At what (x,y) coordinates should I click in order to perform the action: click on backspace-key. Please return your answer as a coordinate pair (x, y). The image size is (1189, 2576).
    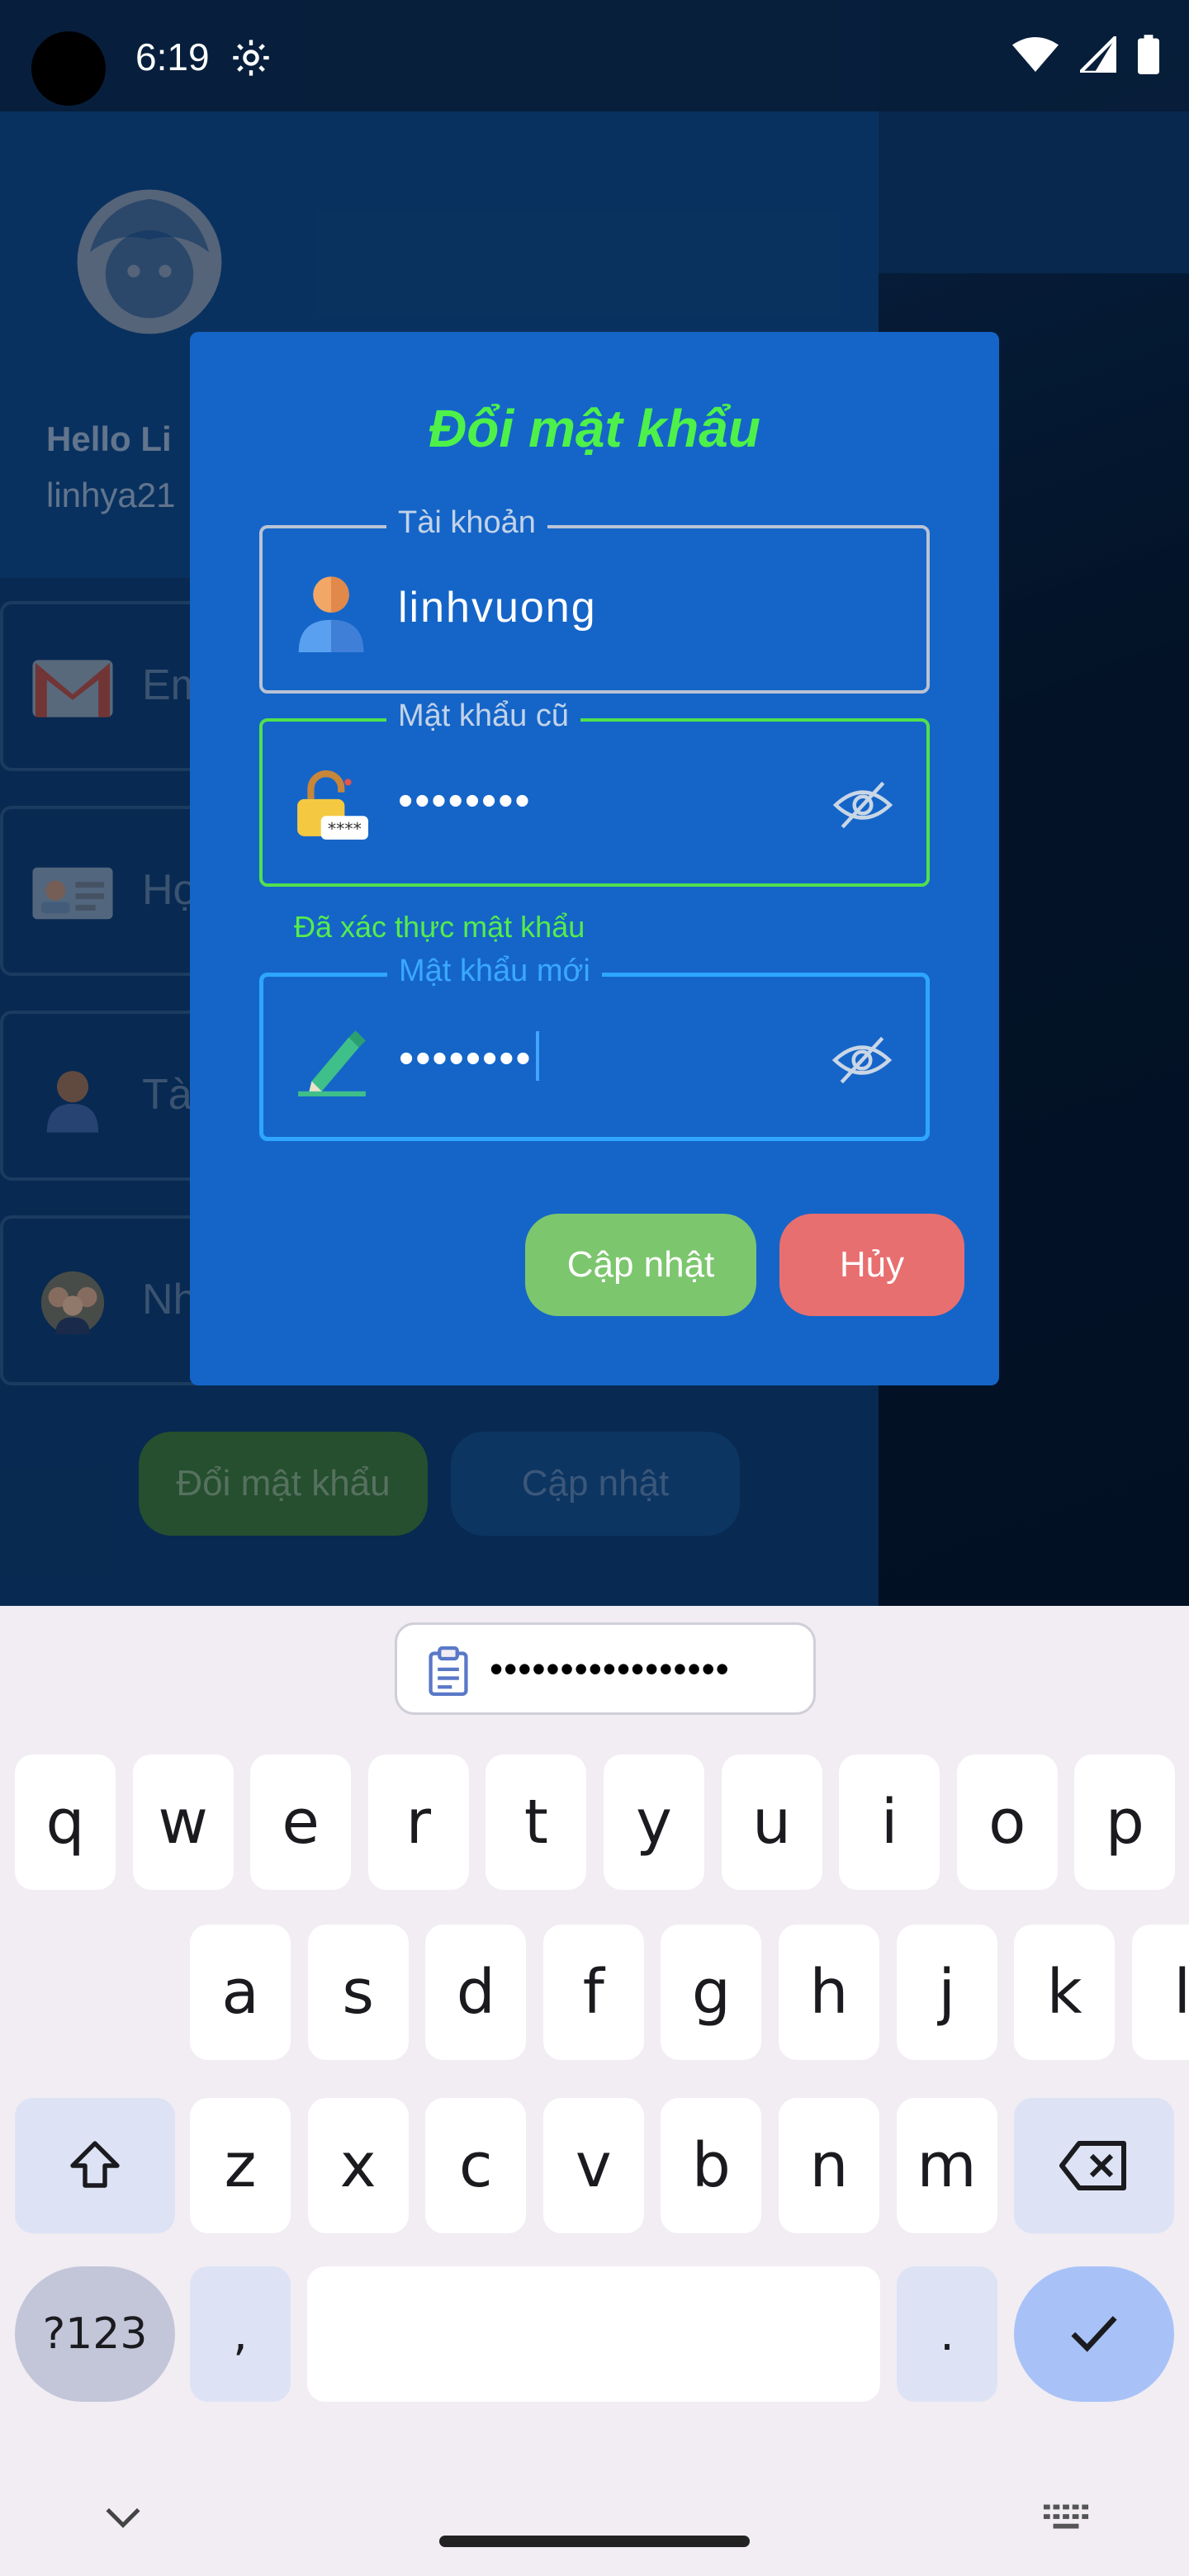
    Looking at the image, I should click on (1094, 2165).